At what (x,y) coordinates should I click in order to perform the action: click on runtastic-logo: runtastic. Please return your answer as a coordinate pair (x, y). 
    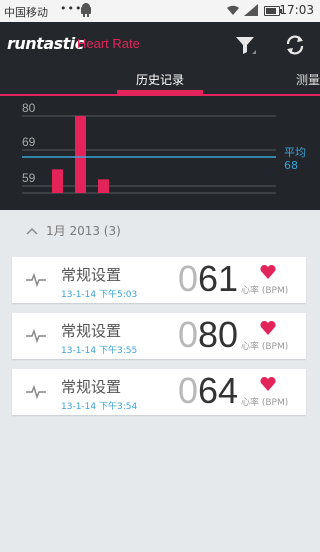
    Looking at the image, I should click on (45, 43).